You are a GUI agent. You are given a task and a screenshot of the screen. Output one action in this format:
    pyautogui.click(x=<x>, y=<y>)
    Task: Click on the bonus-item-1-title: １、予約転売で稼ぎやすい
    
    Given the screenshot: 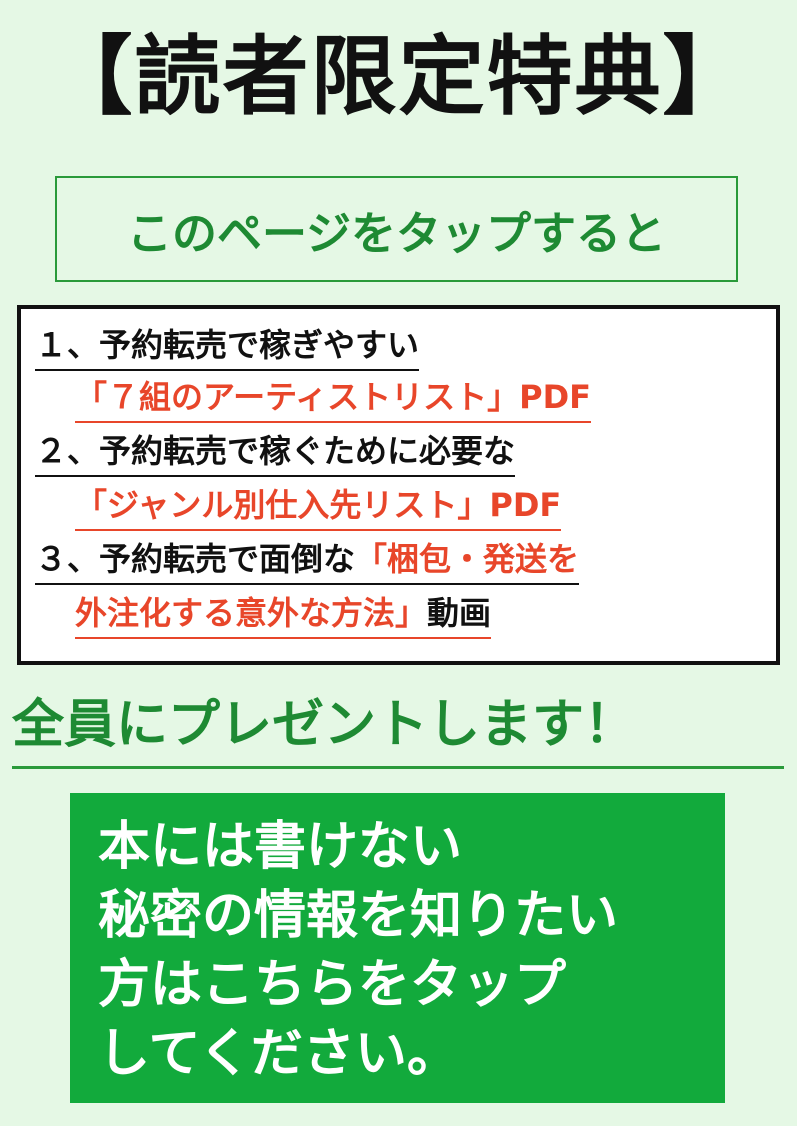 What is the action you would take?
    pyautogui.click(x=227, y=347)
    